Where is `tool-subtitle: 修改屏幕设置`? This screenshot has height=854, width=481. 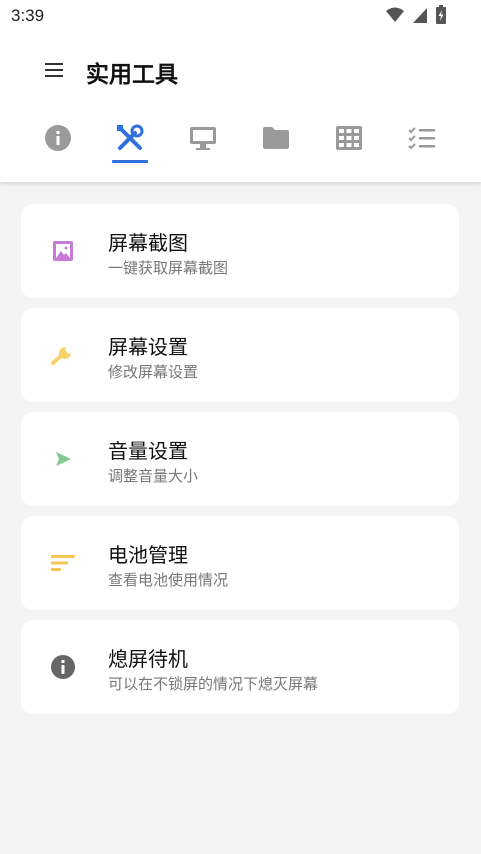
tool-subtitle: 修改屏幕设置 is located at coordinates (153, 372).